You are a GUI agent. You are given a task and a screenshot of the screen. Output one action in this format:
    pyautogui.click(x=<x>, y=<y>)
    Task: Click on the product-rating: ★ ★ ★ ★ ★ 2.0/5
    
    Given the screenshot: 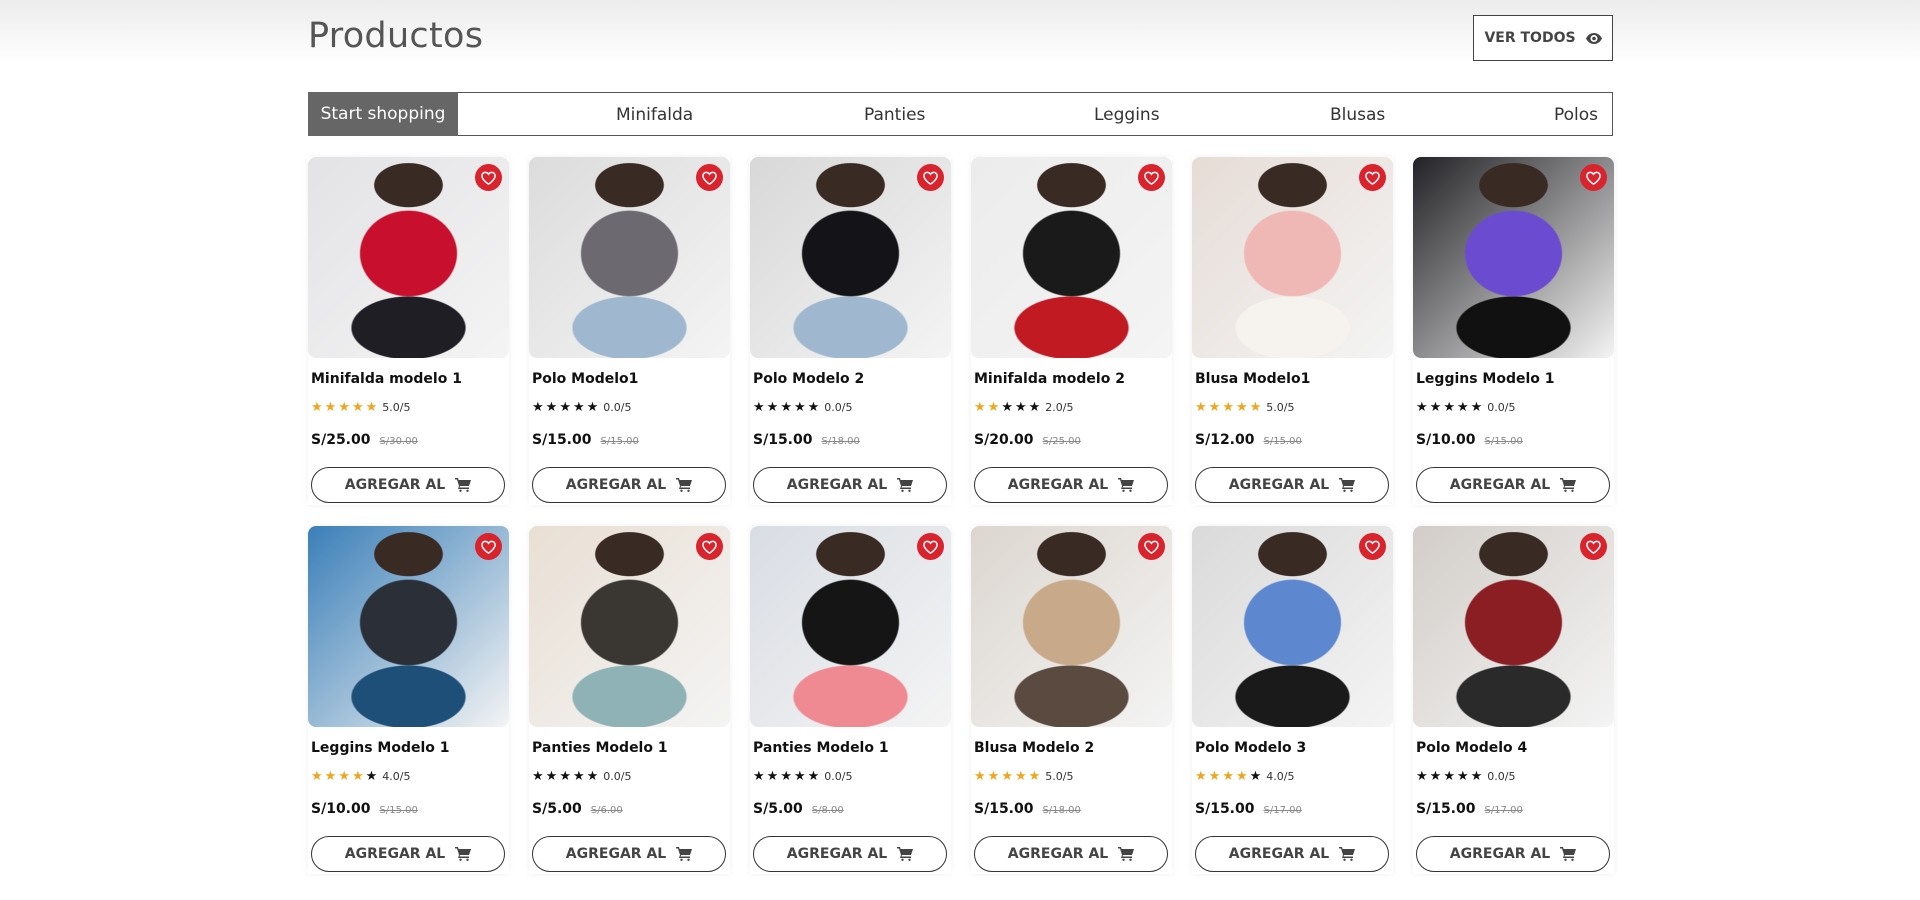 What is the action you would take?
    pyautogui.click(x=1023, y=407)
    